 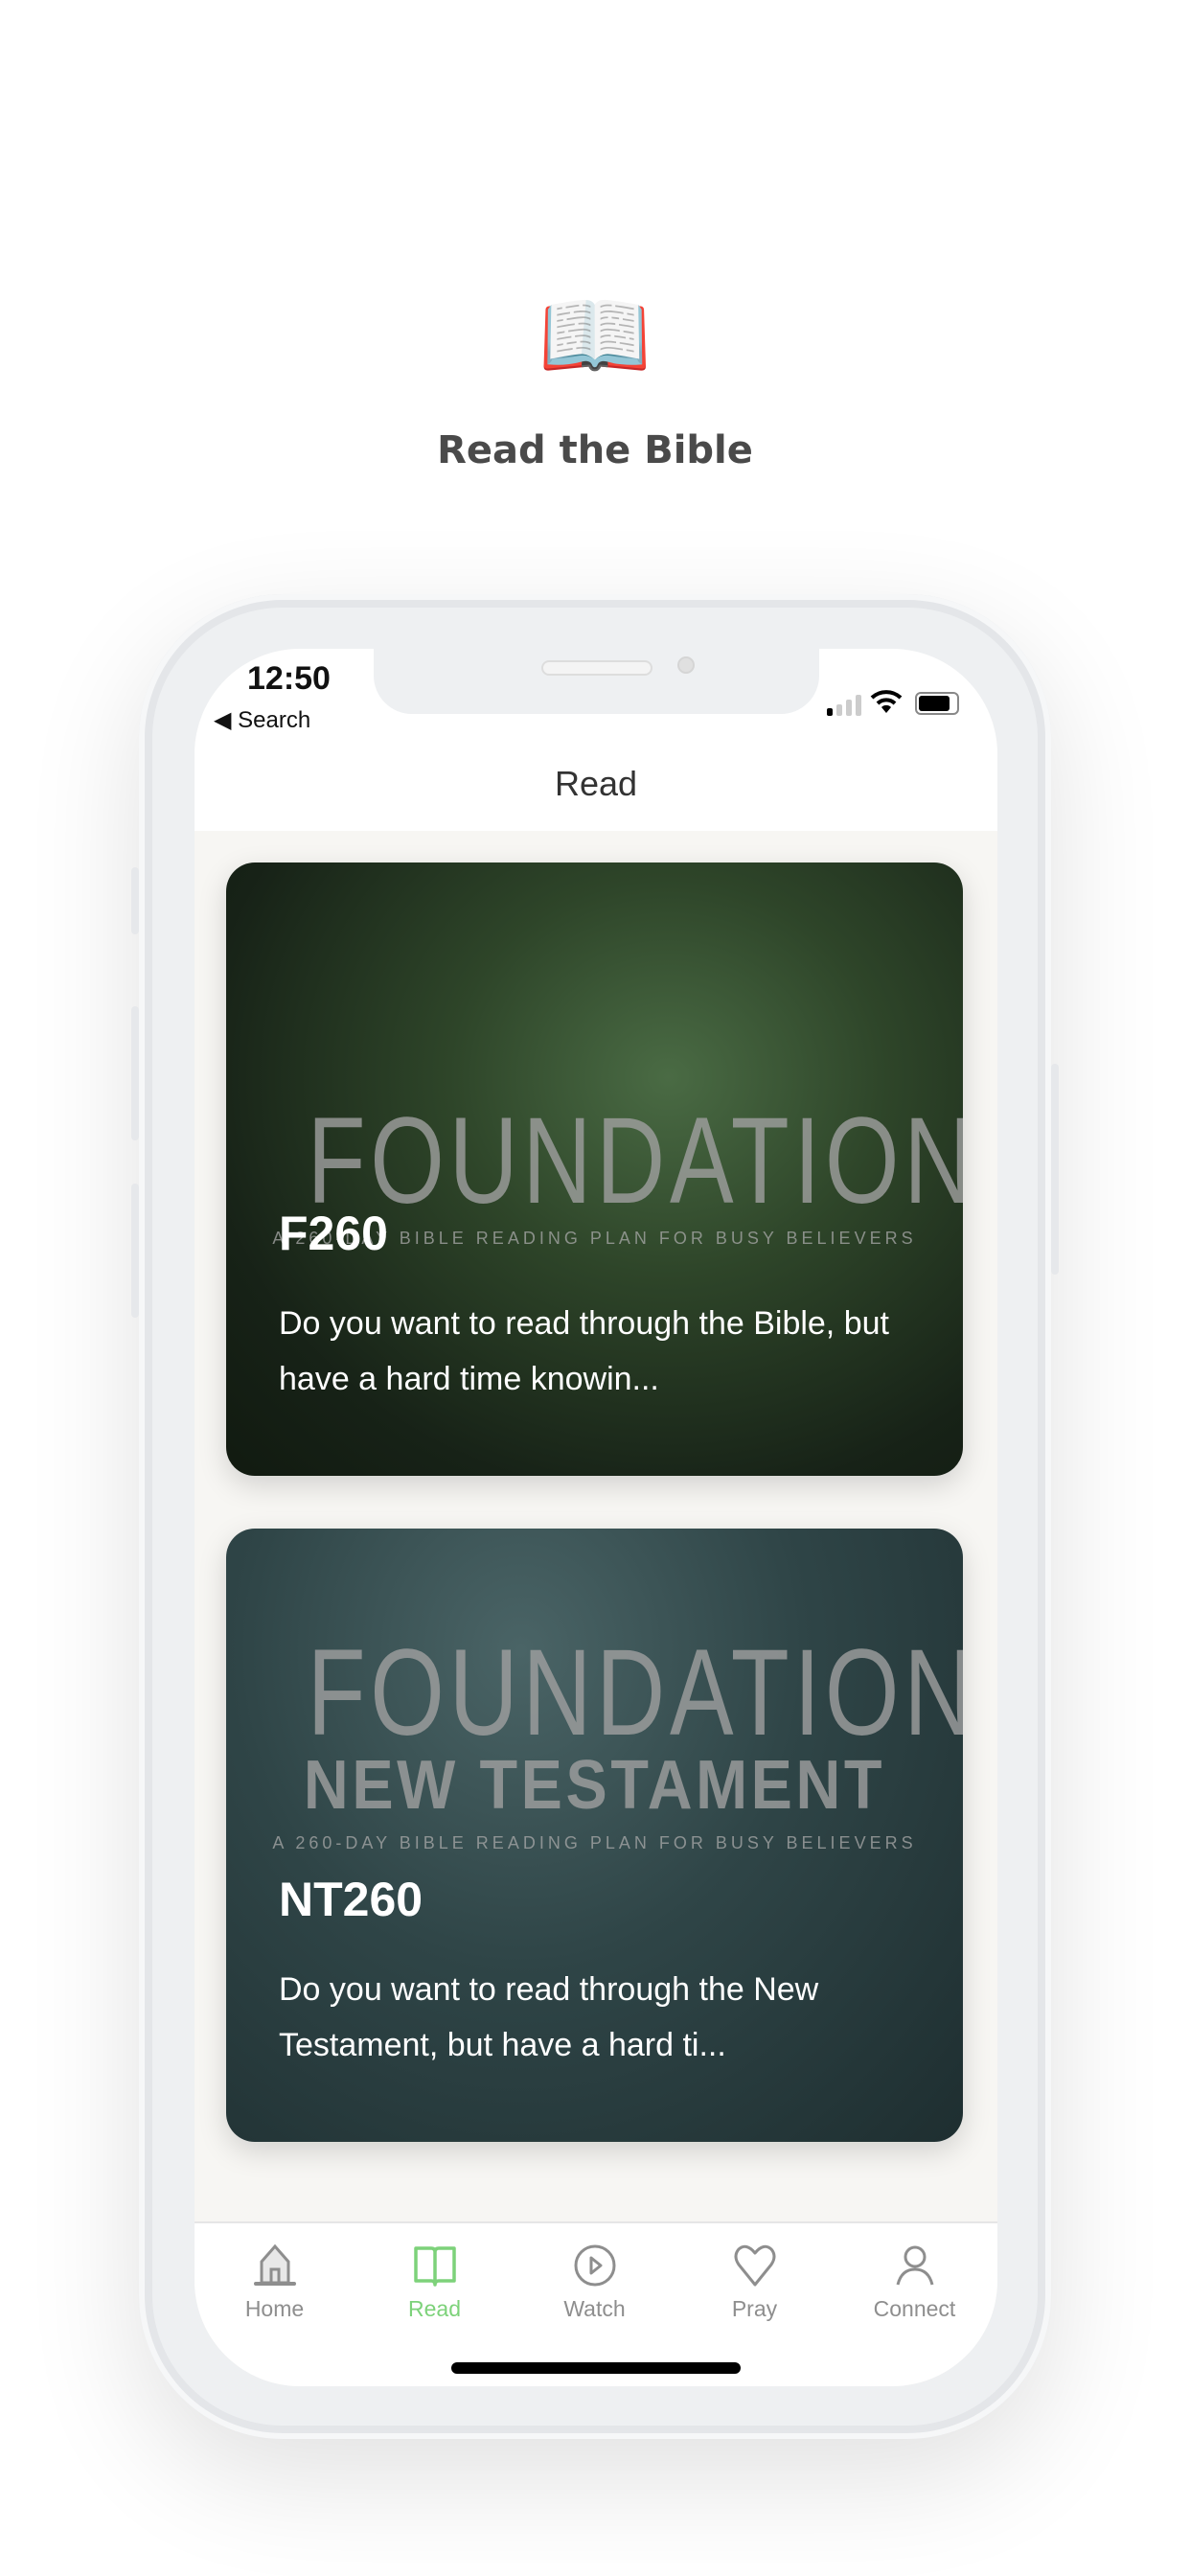 I want to click on book-icon, so click(x=435, y=2266).